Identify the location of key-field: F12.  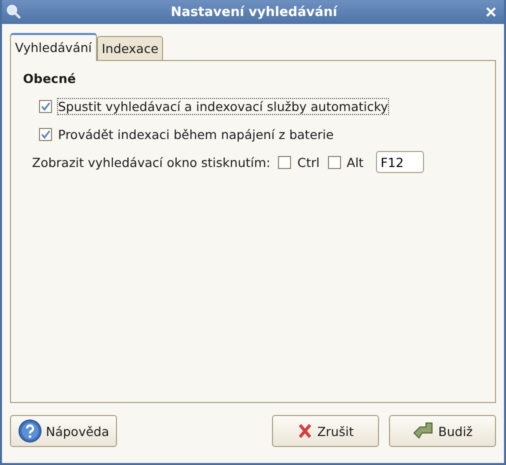
(400, 162).